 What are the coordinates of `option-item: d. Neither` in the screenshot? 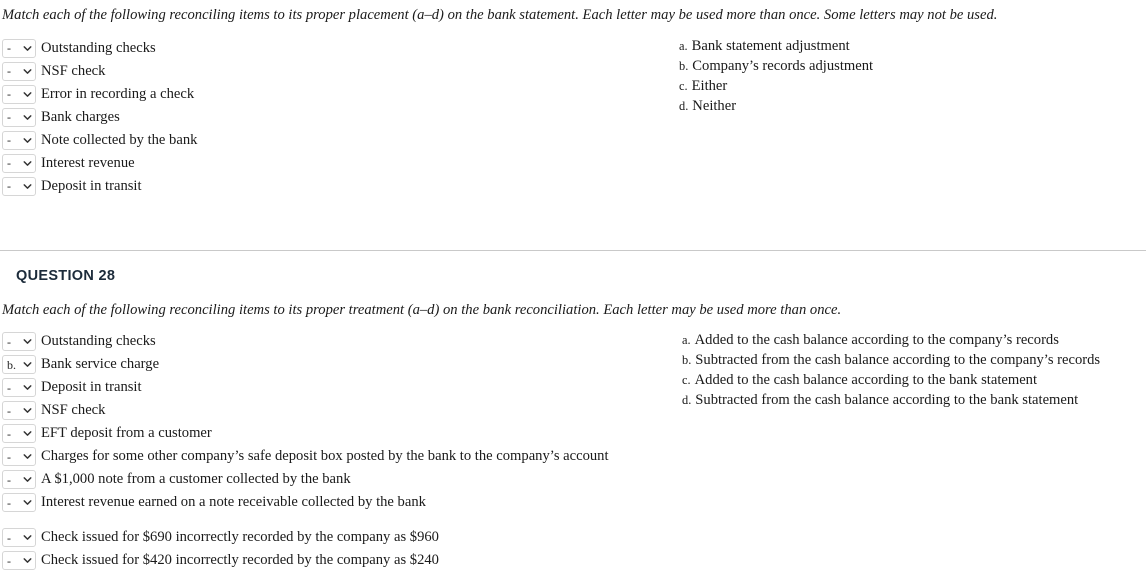 It's located at (776, 108).